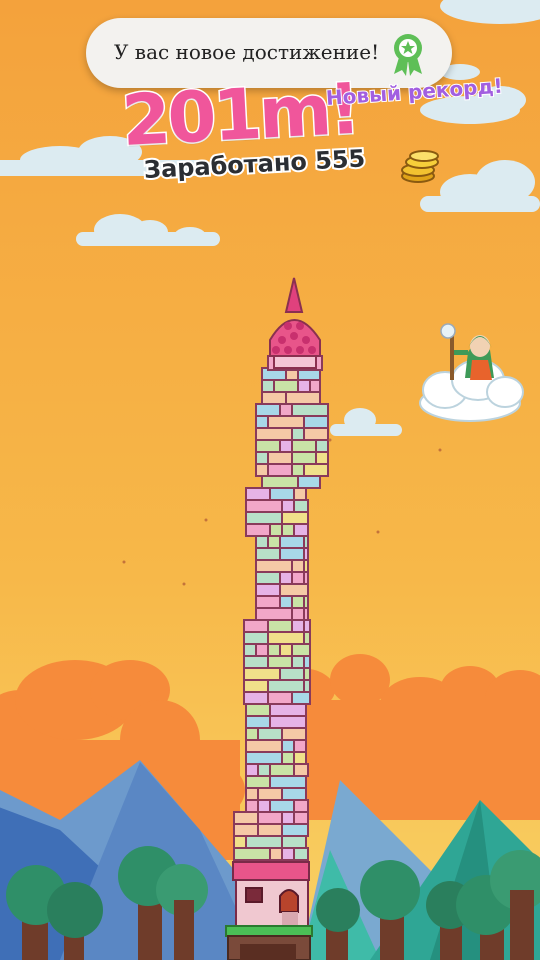 Image resolution: width=540 pixels, height=960 pixels. What do you see at coordinates (269, 910) in the screenshot?
I see `tower-base-house` at bounding box center [269, 910].